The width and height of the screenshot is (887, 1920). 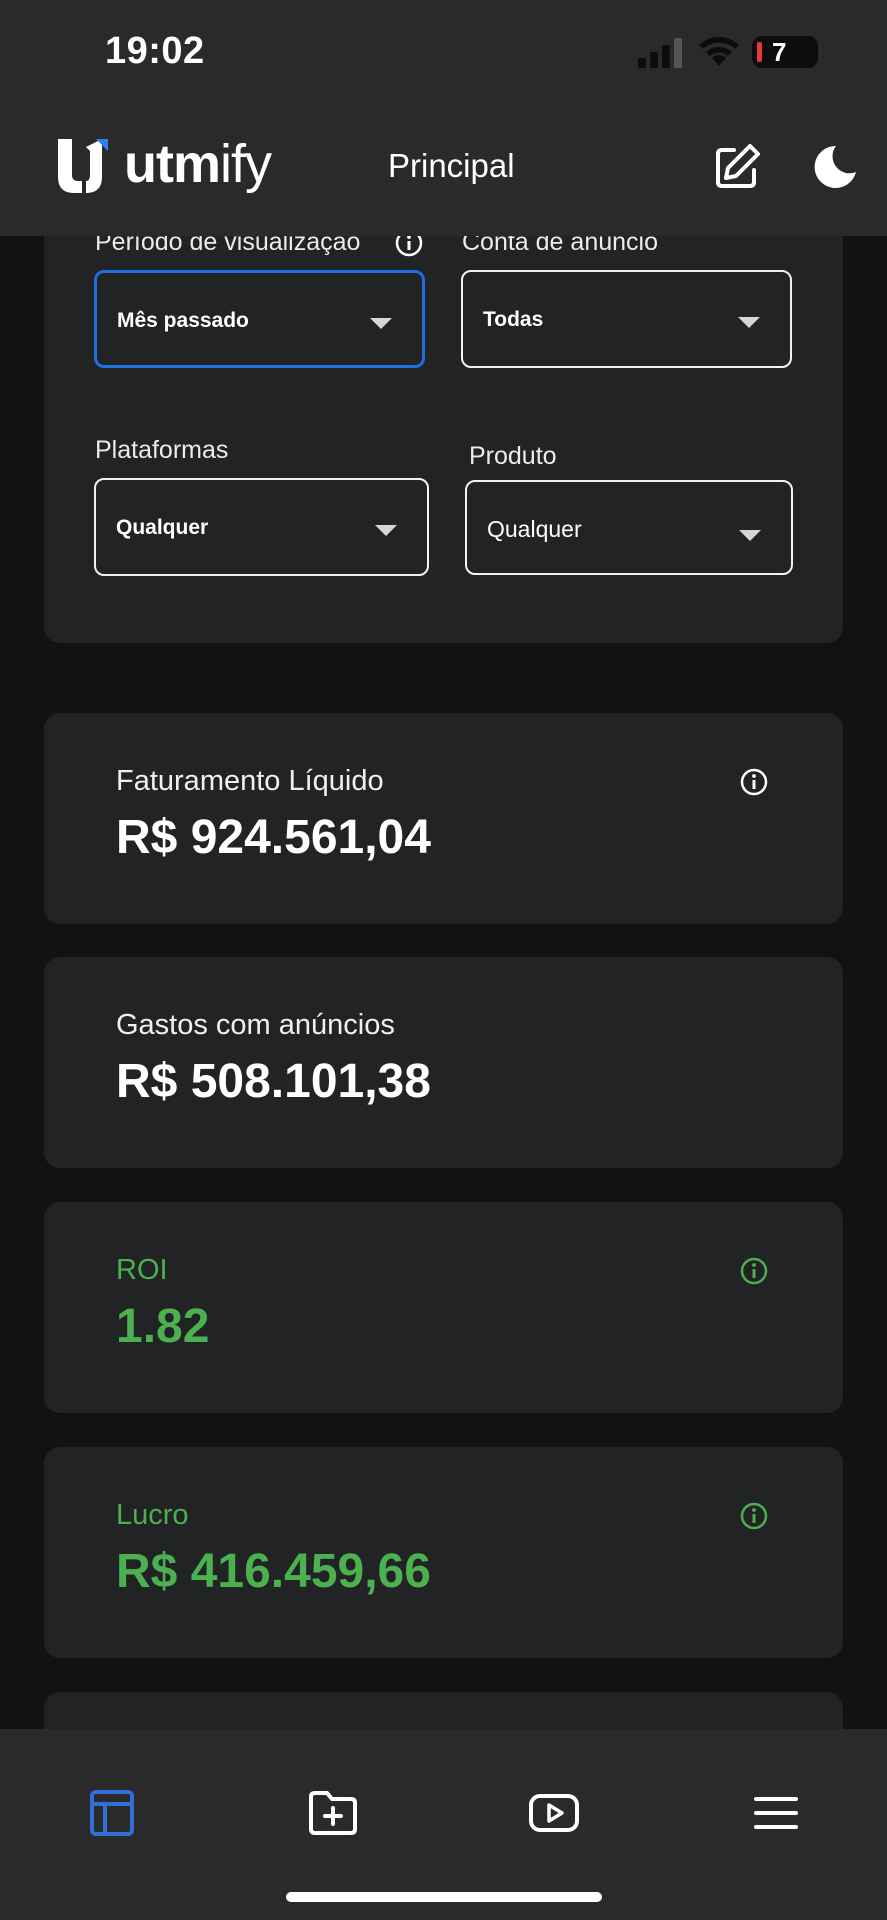 I want to click on page-title: Principal, so click(x=451, y=165).